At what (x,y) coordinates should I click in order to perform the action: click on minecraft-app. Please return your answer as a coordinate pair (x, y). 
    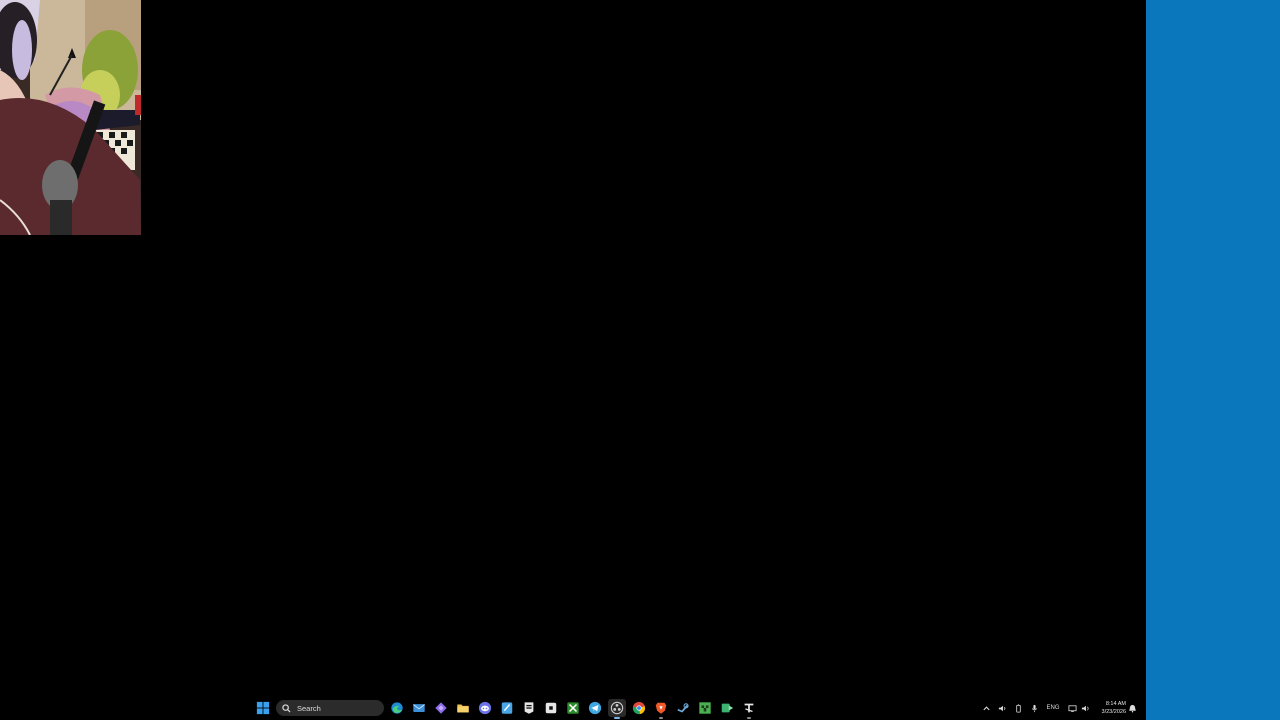
    Looking at the image, I should click on (705, 708).